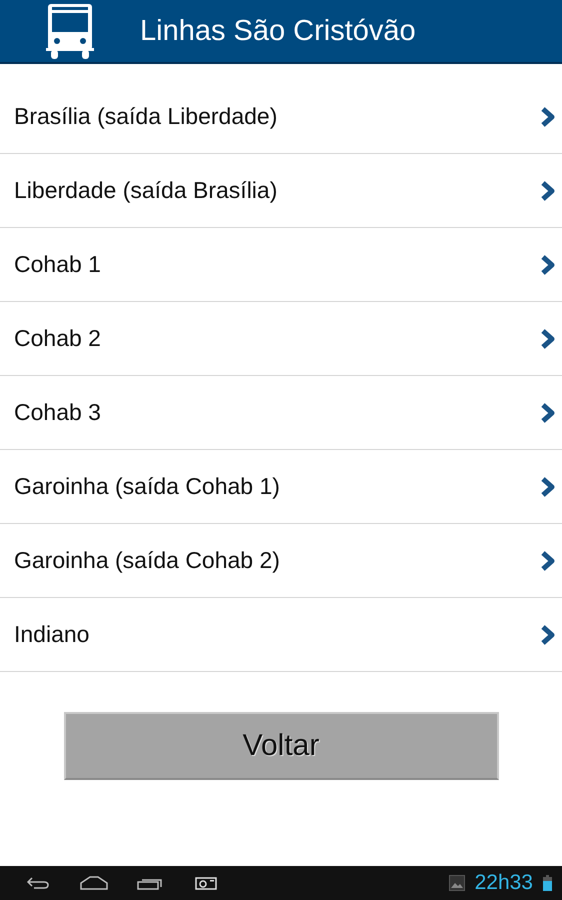 This screenshot has width=562, height=900. What do you see at coordinates (281, 746) in the screenshot?
I see `back-button: Voltar` at bounding box center [281, 746].